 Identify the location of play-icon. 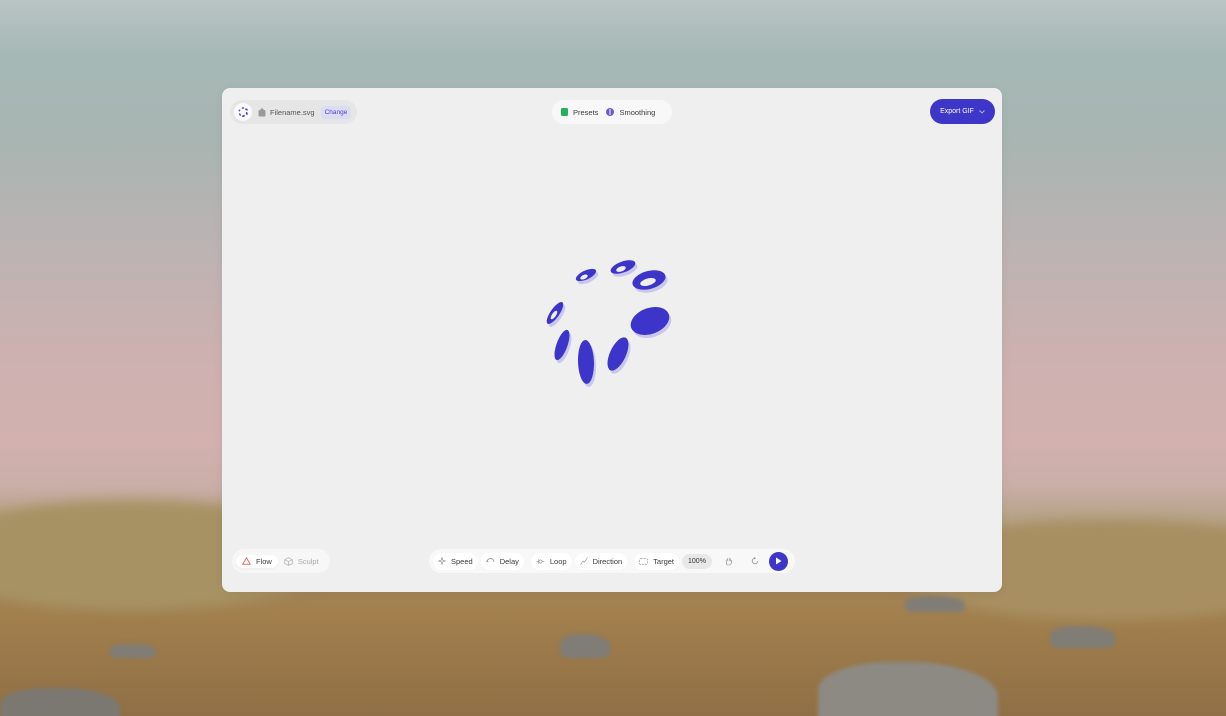
(778, 561).